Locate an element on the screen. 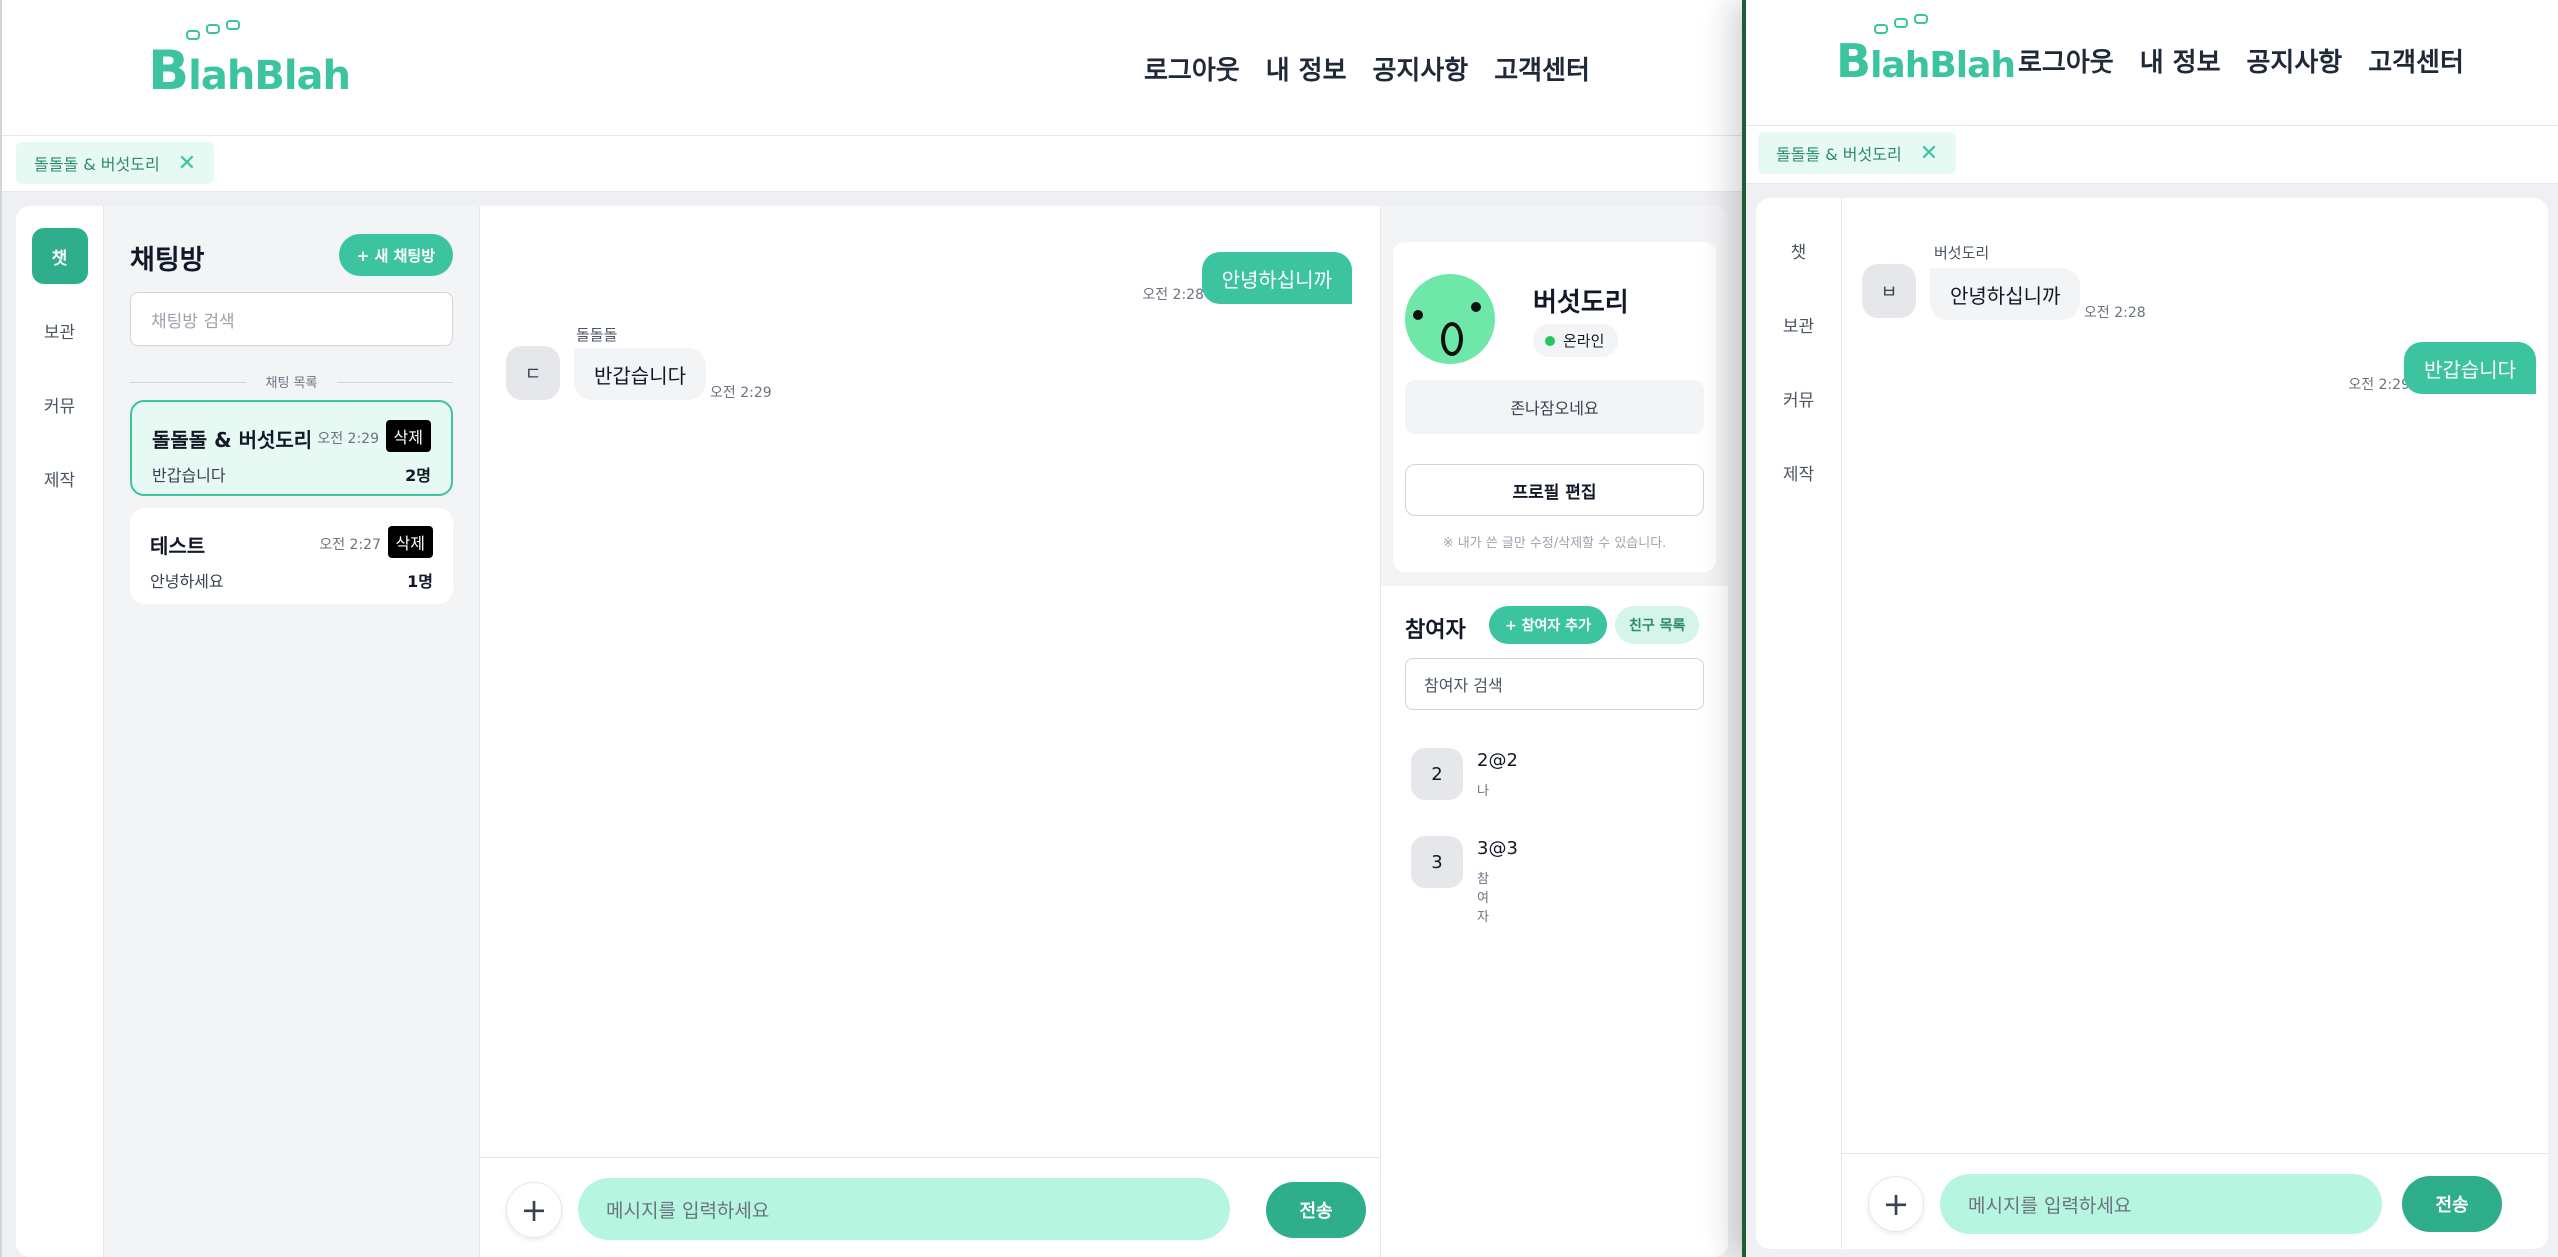 The height and width of the screenshot is (1257, 2558). participant-name: 2@2 is located at coordinates (1497, 760).